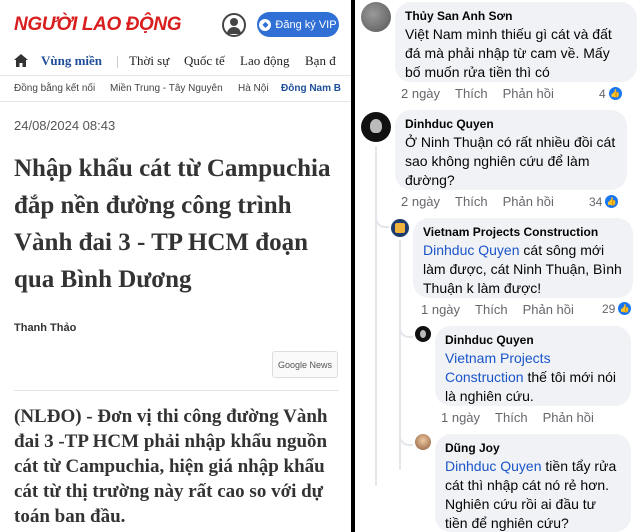 This screenshot has height=532, width=640. Describe the element at coordinates (265, 24) in the screenshot. I see `diamond-icon: ◆` at that location.